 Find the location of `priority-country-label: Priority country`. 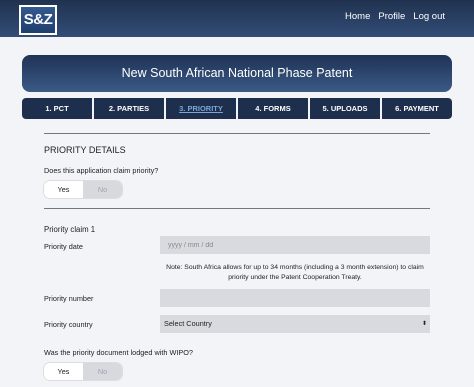

priority-country-label: Priority country is located at coordinates (68, 324).